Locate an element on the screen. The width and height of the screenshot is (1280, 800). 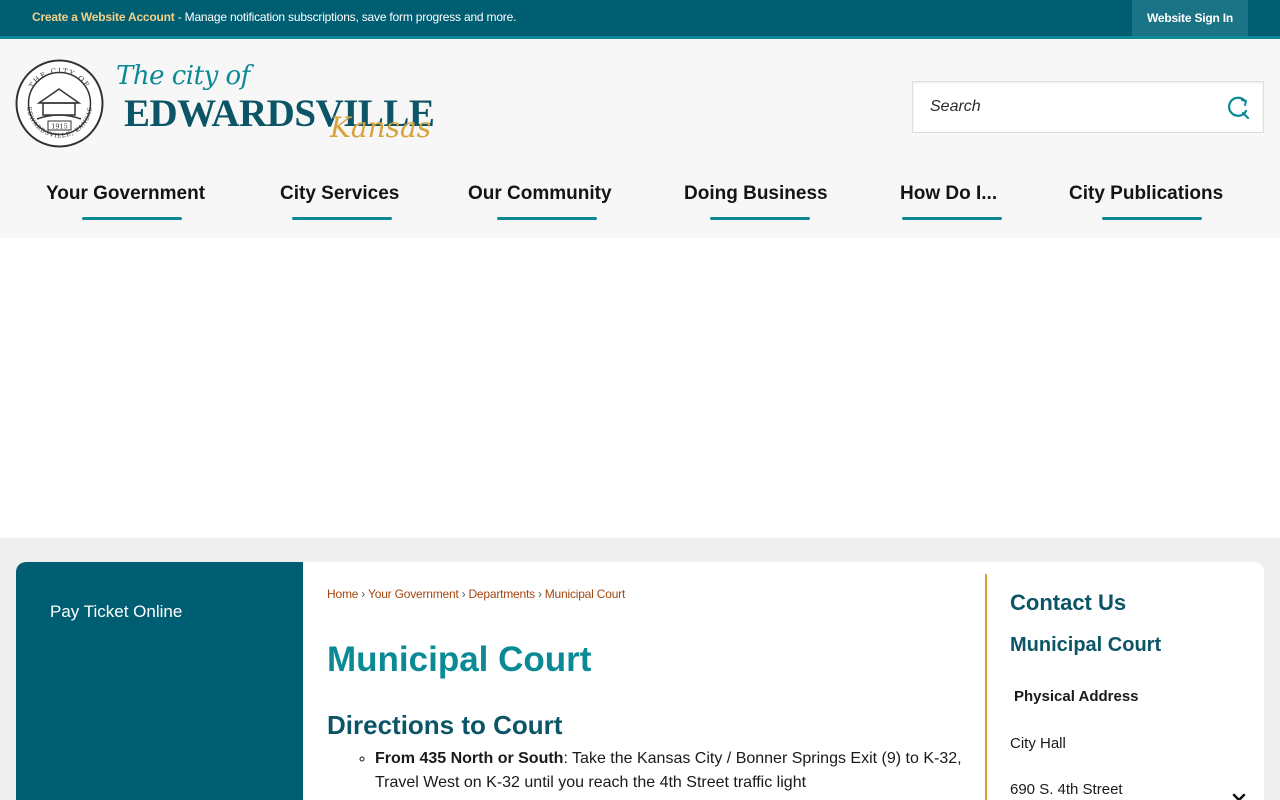
nav-city-services: City Services is located at coordinates (339, 203).